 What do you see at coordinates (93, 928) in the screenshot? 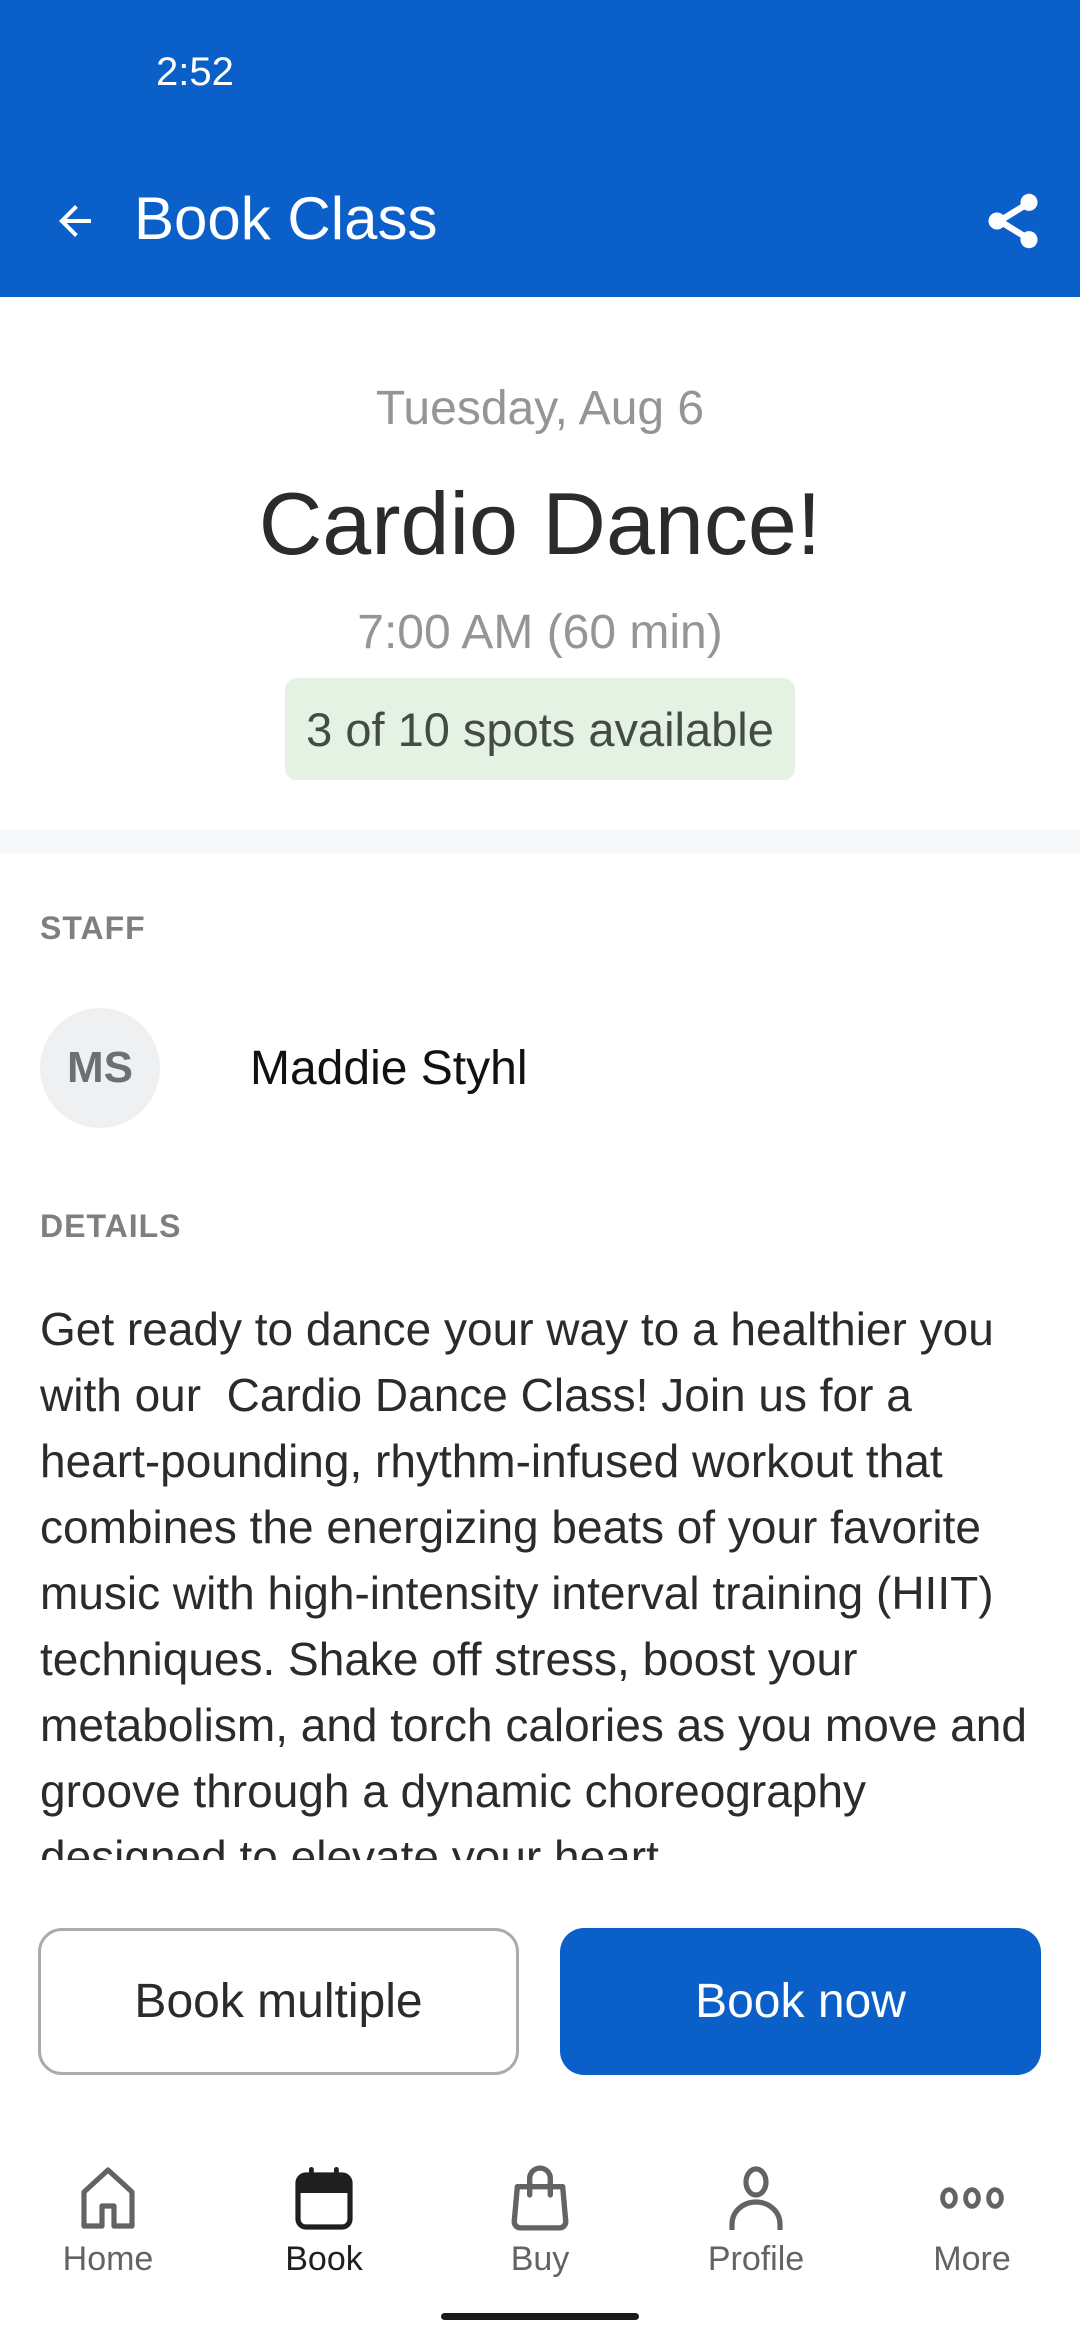
I see `staff-section-label: STAFF` at bounding box center [93, 928].